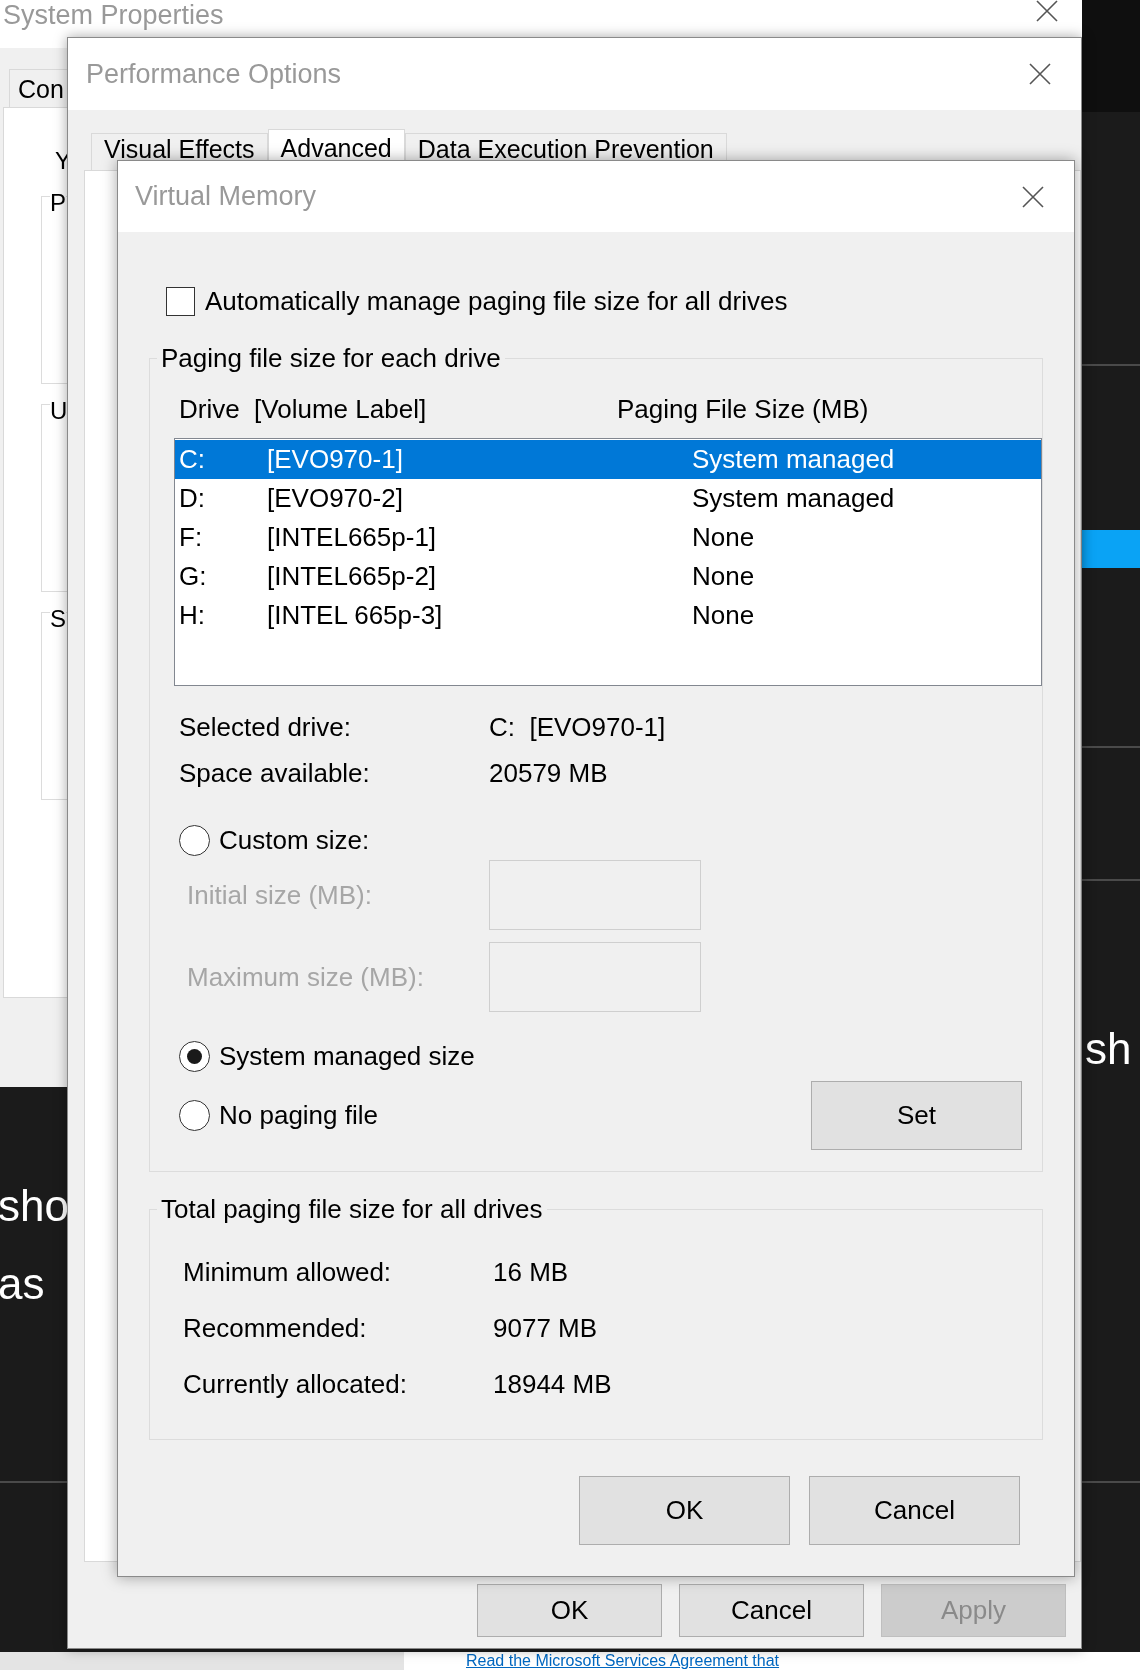  What do you see at coordinates (113, 15) in the screenshot?
I see `window-title: System Properties` at bounding box center [113, 15].